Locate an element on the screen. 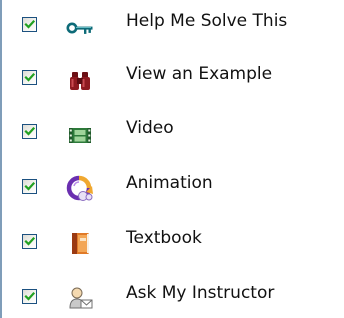  video-checkbox is located at coordinates (29, 131).